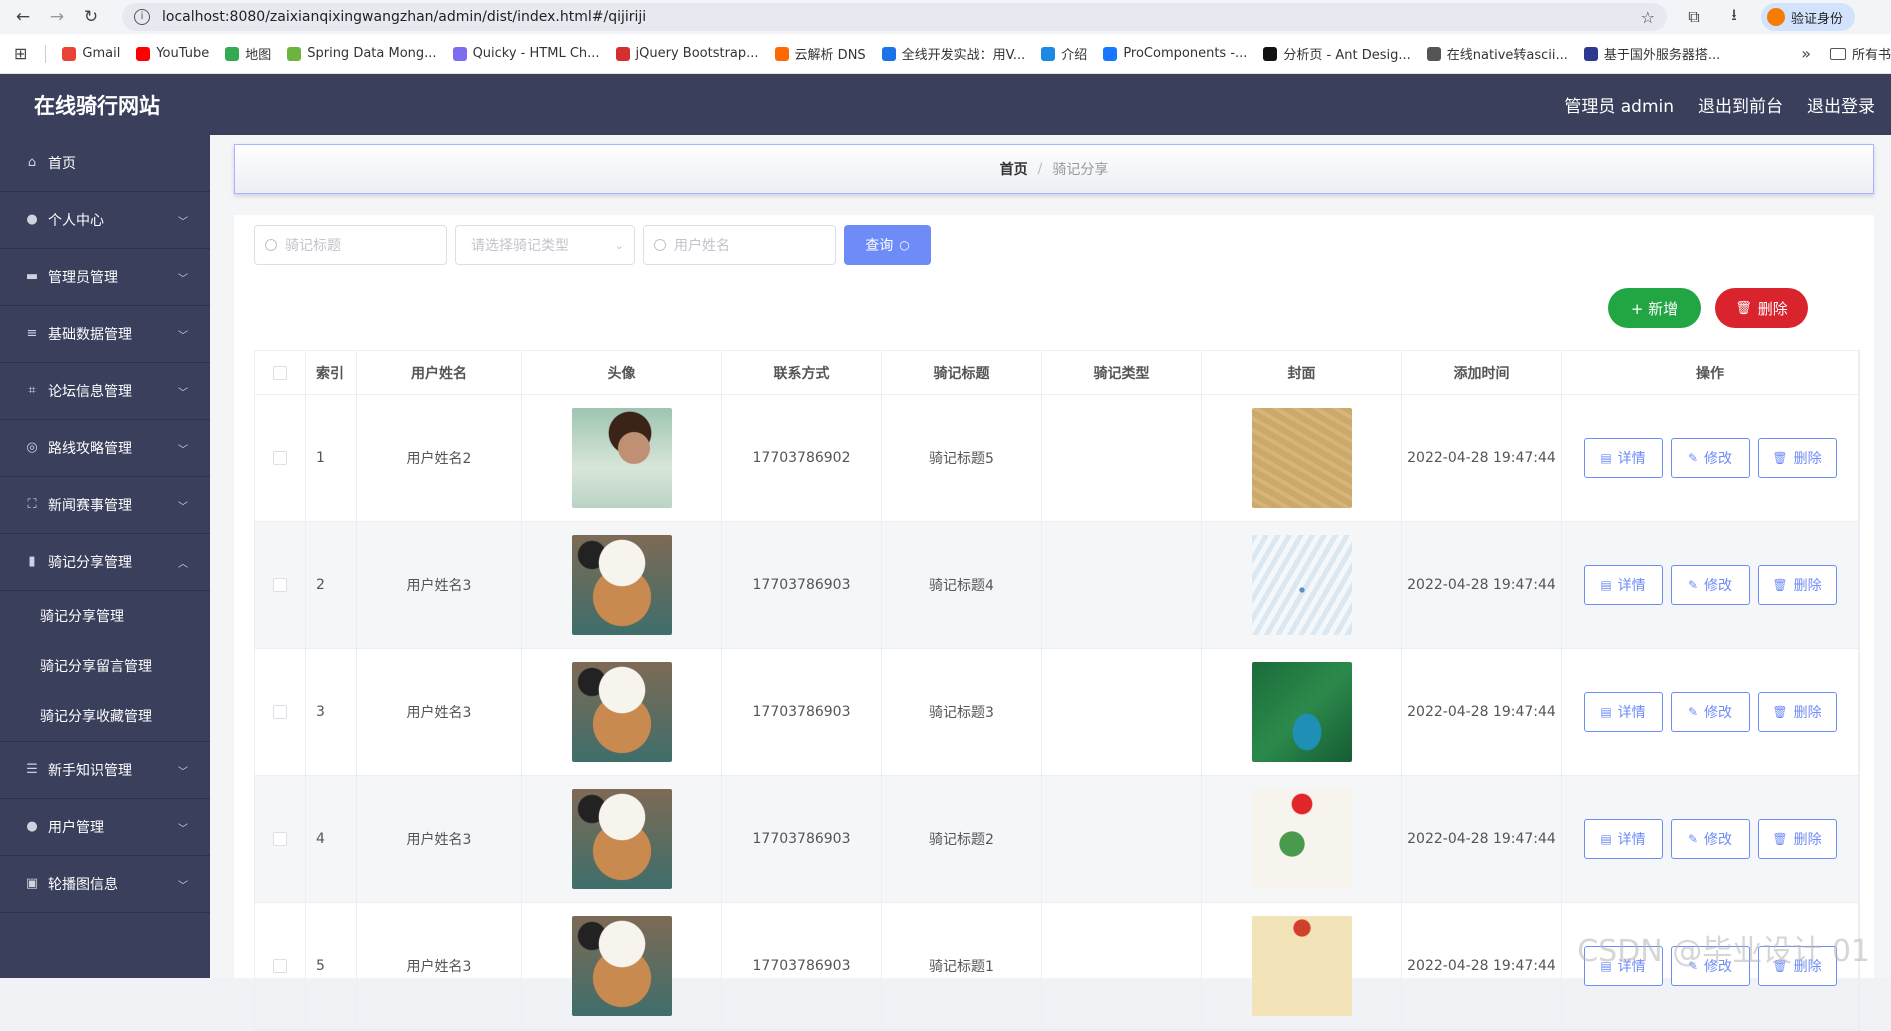  What do you see at coordinates (105, 666) in the screenshot?
I see `sidebar-subitem: 骑记分享留言管理` at bounding box center [105, 666].